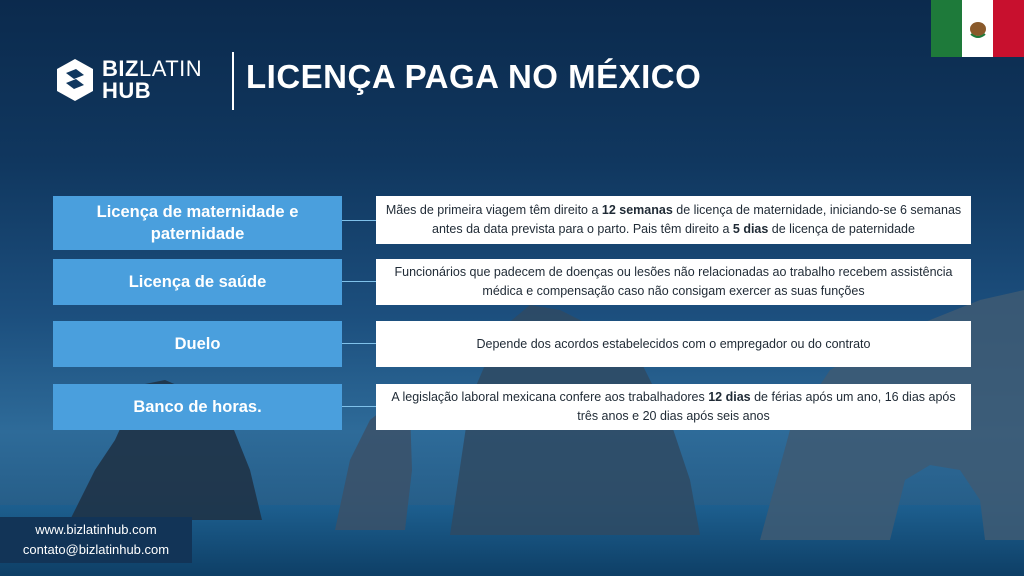  Describe the element at coordinates (96, 530) in the screenshot. I see `website-link: www.bizlatinhub.com` at that location.